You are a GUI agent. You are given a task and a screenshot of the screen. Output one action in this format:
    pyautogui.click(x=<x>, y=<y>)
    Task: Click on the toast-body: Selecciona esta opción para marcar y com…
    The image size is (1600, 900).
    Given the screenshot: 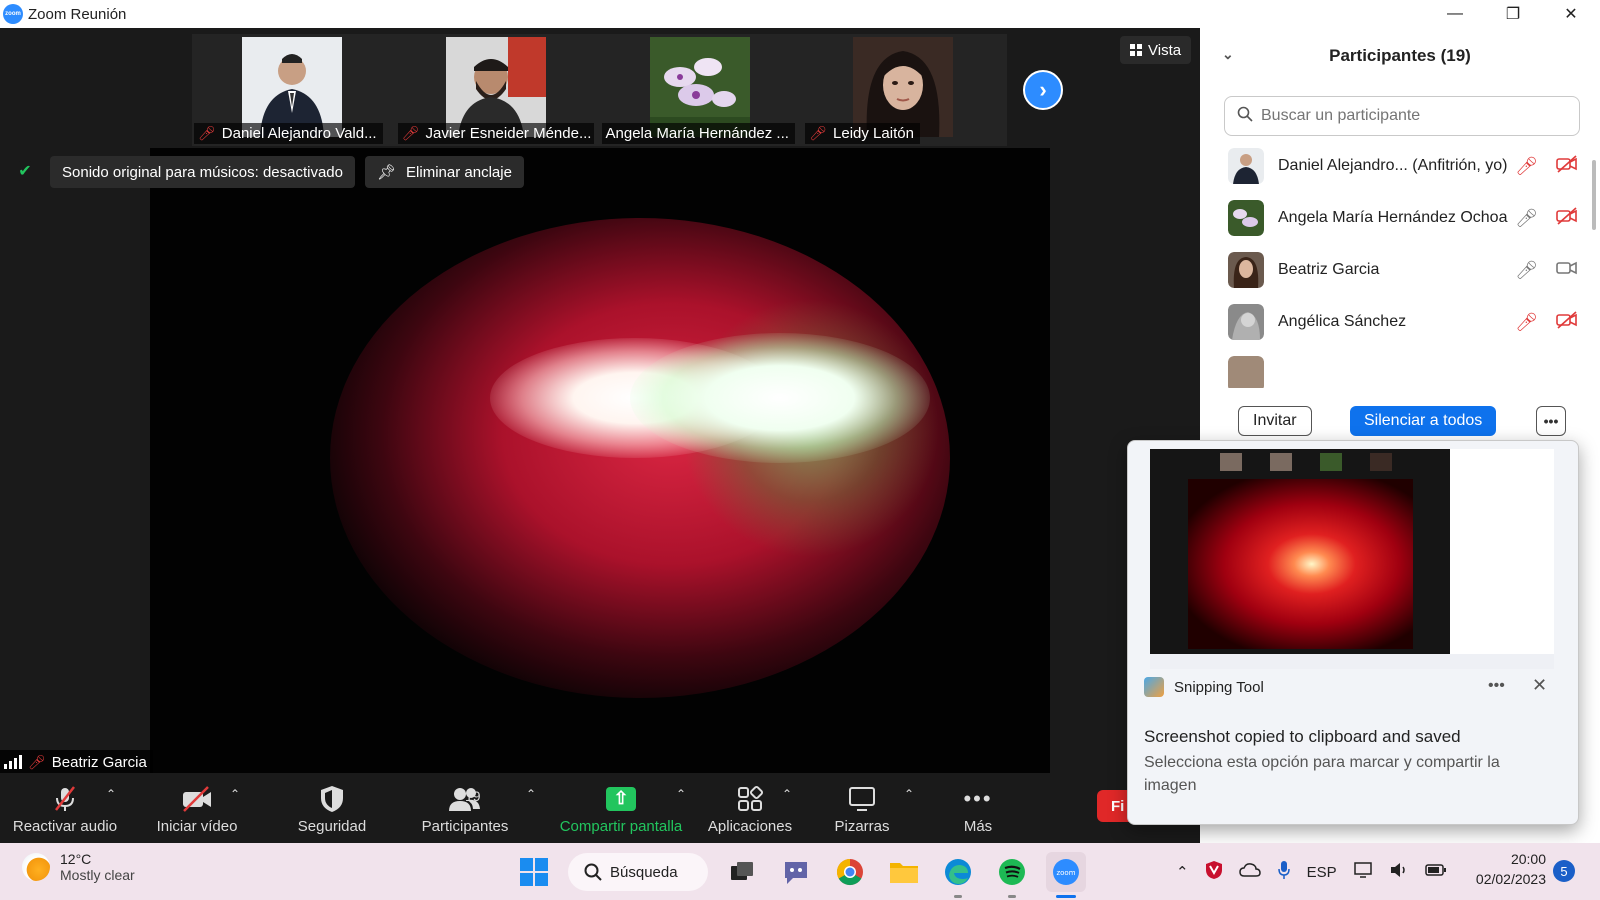 What is the action you would take?
    pyautogui.click(x=1322, y=774)
    